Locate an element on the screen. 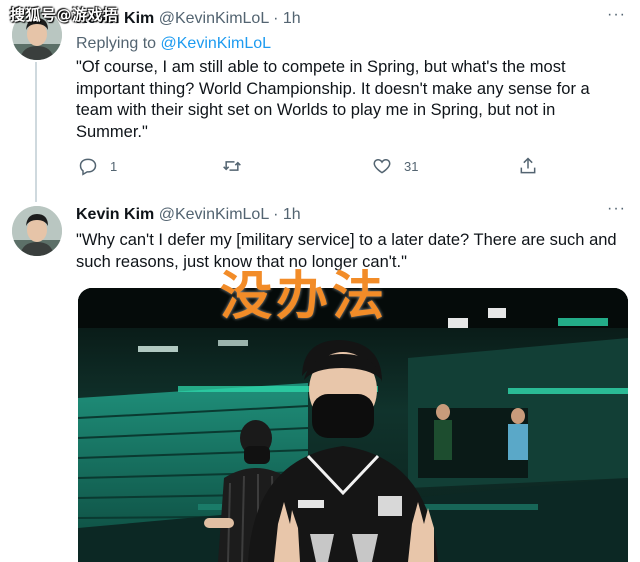 The height and width of the screenshot is (562, 640). share-button is located at coordinates (528, 166).